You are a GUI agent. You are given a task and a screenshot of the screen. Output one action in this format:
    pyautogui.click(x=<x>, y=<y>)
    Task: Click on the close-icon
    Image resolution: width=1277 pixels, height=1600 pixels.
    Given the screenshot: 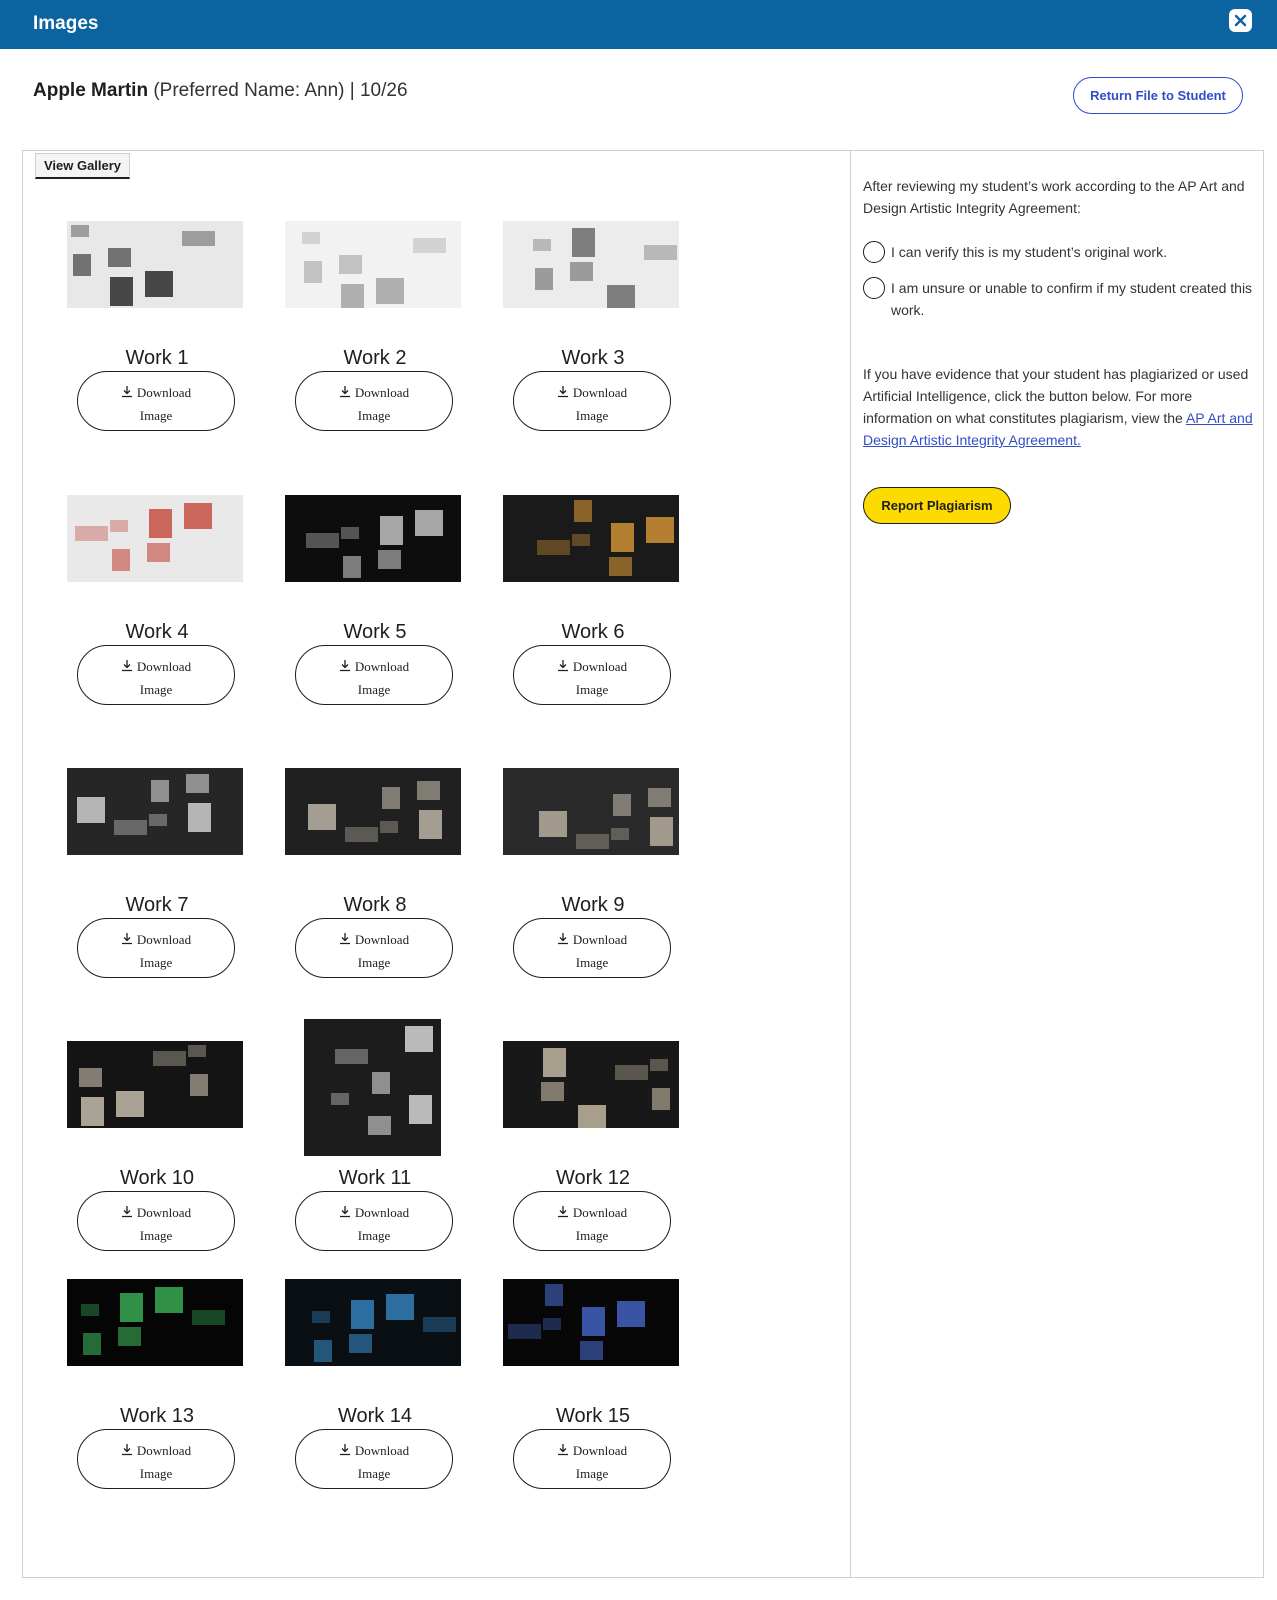 What is the action you would take?
    pyautogui.click(x=1240, y=20)
    